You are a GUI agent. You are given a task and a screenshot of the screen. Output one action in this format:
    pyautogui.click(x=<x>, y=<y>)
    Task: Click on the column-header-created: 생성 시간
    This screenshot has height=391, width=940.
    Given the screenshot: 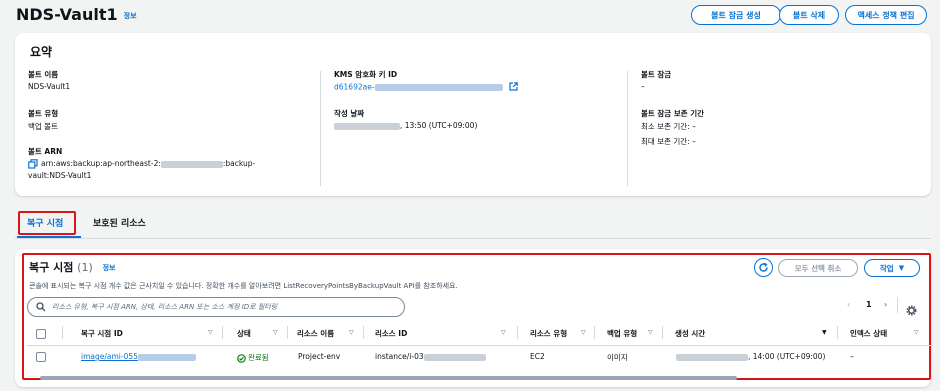 What is the action you would take?
    pyautogui.click(x=690, y=333)
    